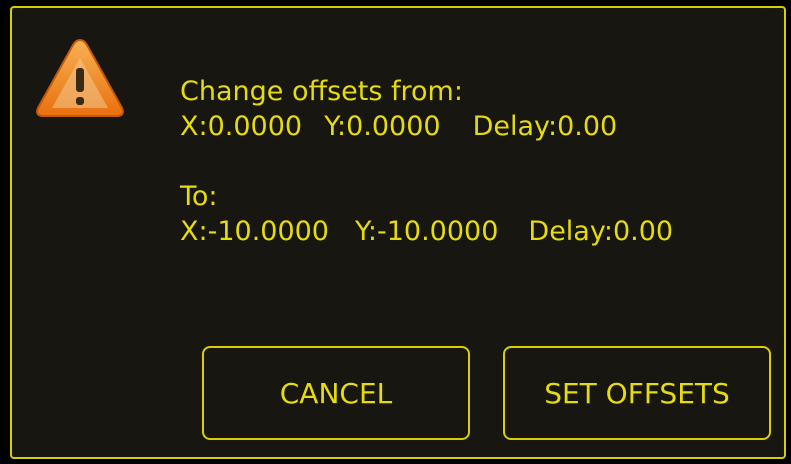 This screenshot has height=464, width=791. I want to click on warning-icon, so click(80, 77).